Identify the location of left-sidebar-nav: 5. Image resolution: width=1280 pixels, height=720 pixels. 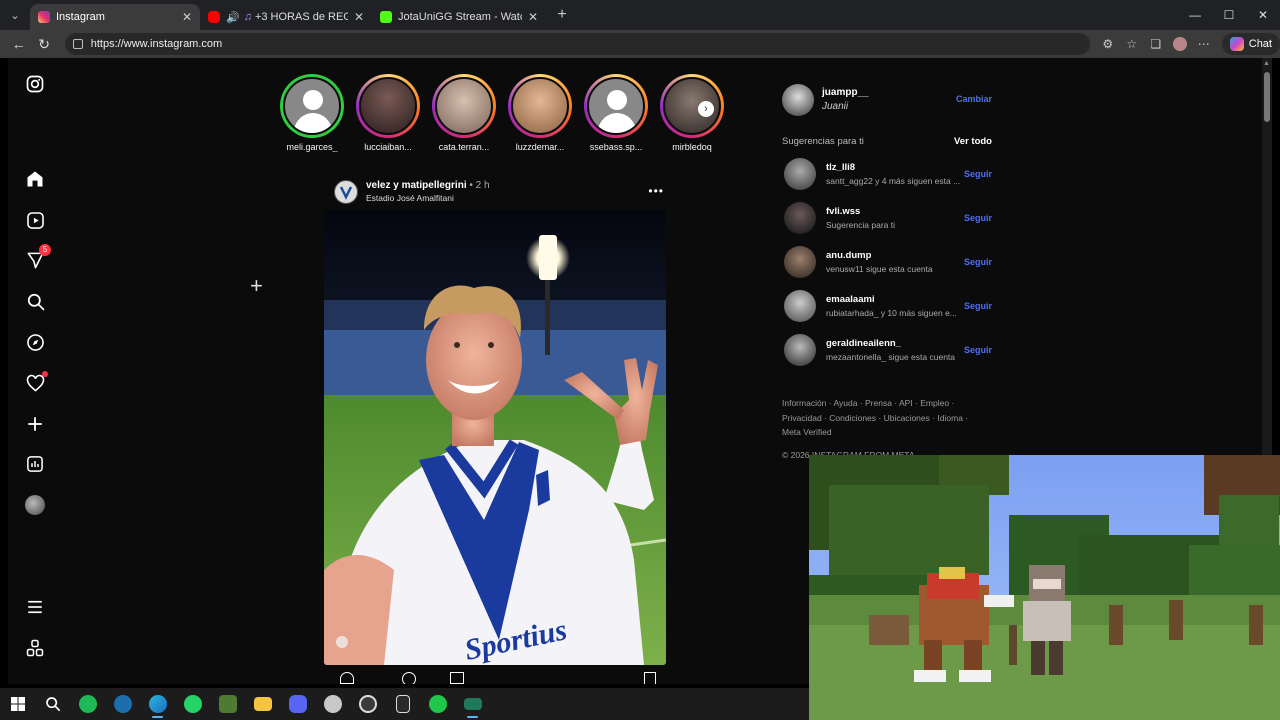
(36, 371).